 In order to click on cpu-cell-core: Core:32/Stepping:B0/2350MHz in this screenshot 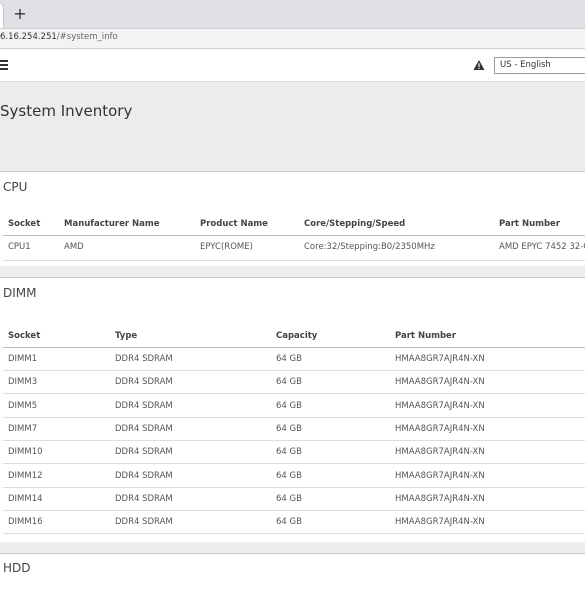, I will do `click(369, 247)`.